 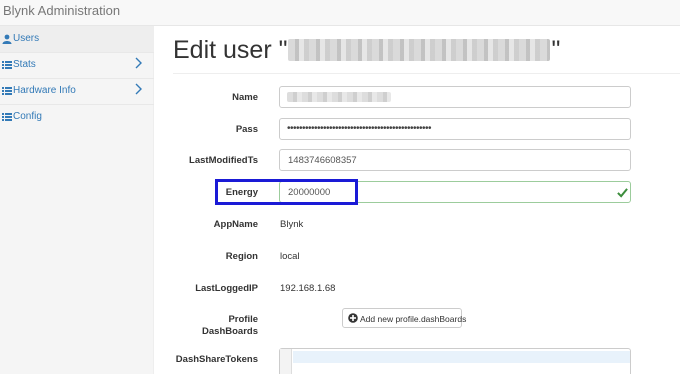 What do you see at coordinates (24, 64) in the screenshot?
I see `sidebar-item-label: Stats` at bounding box center [24, 64].